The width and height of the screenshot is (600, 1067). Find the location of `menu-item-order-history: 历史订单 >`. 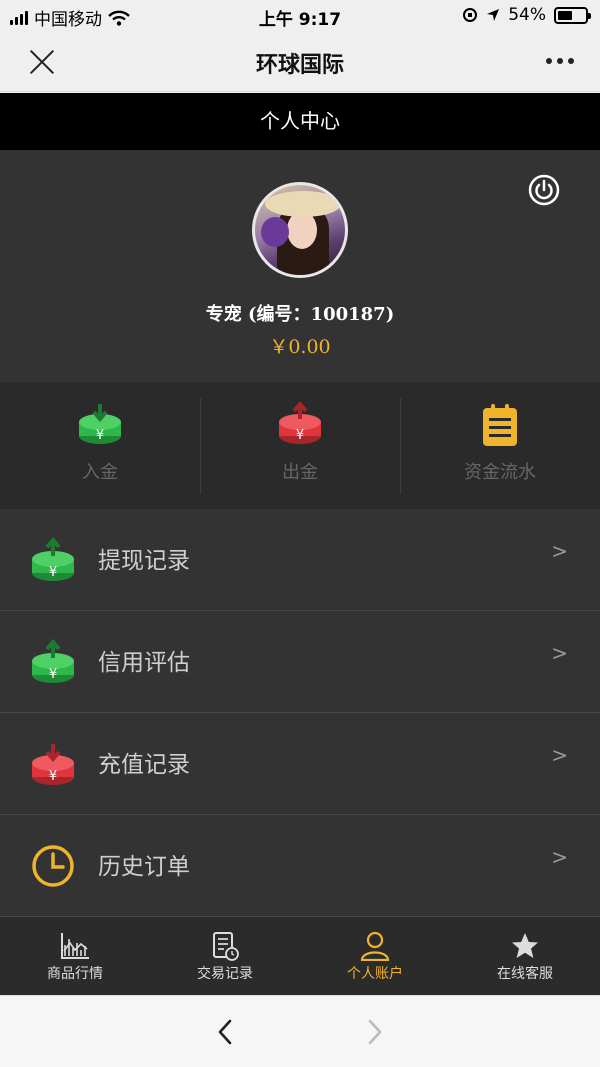

menu-item-order-history: 历史订单 > is located at coordinates (300, 866).